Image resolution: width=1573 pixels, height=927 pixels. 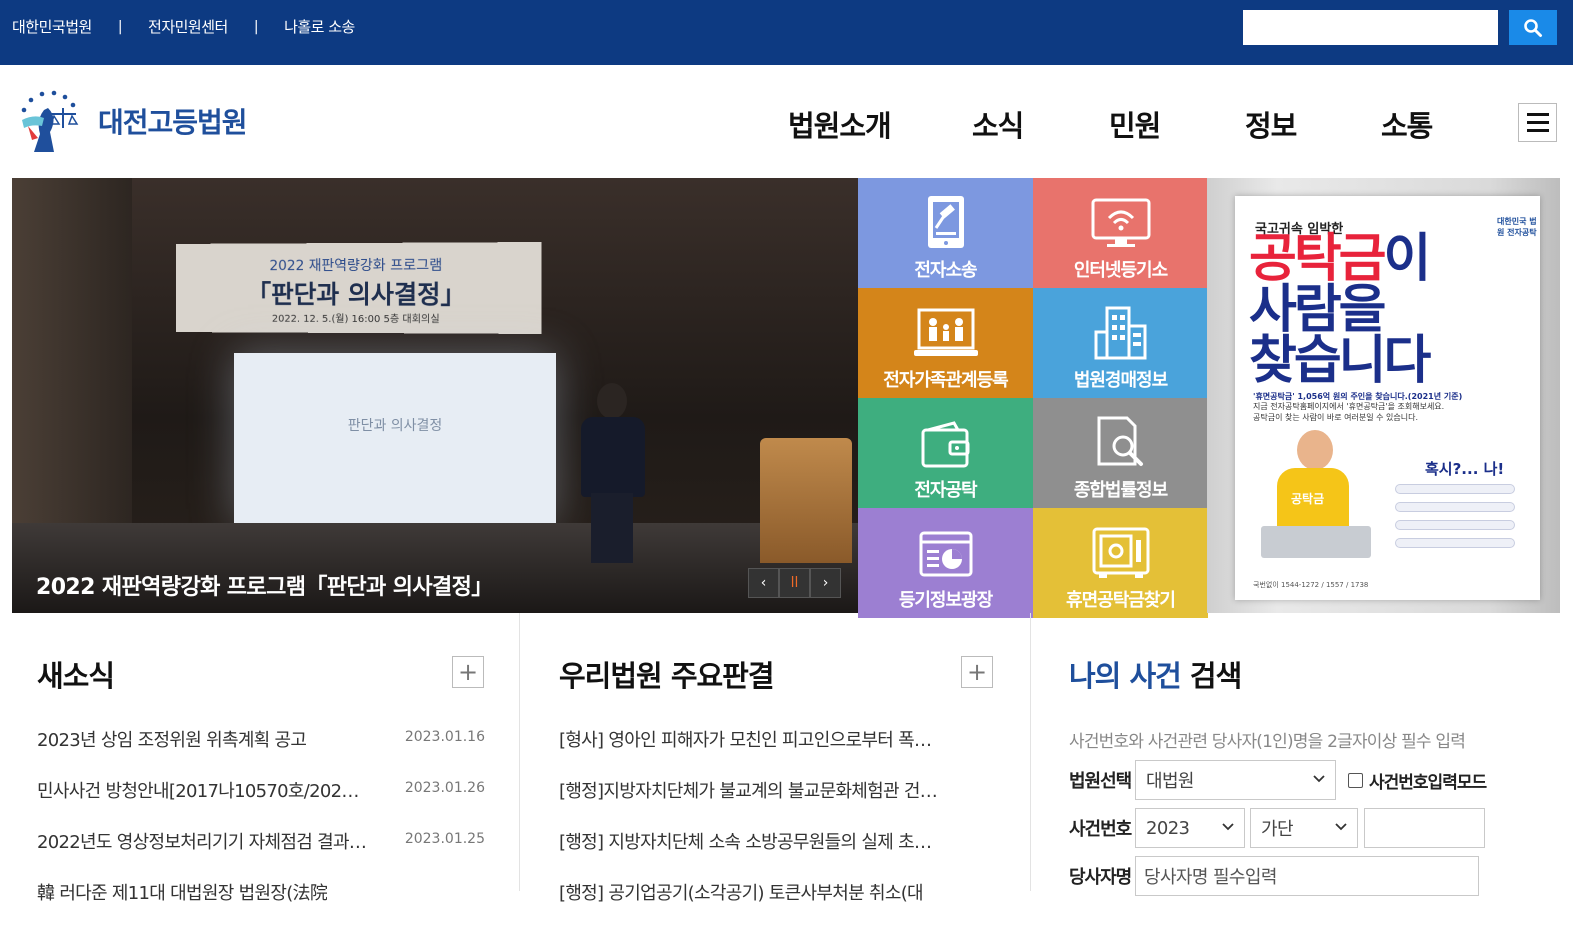 What do you see at coordinates (1370, 27) in the screenshot?
I see `search-input` at bounding box center [1370, 27].